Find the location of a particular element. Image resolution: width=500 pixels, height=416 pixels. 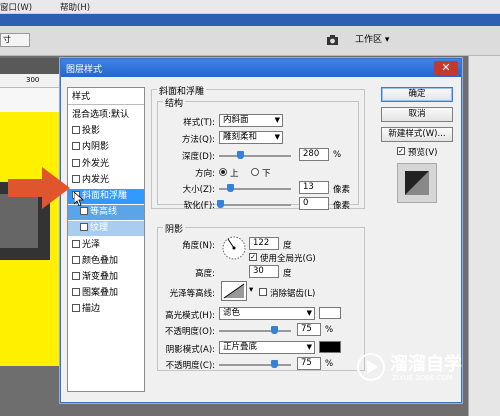

shadow-opacity-input: 75 is located at coordinates (309, 363).